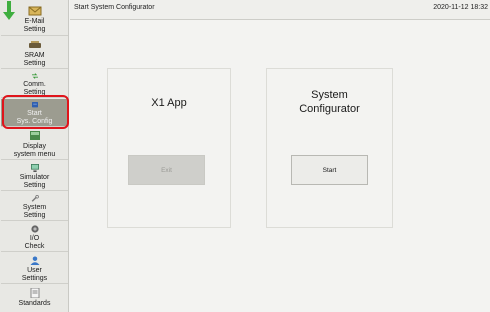 This screenshot has width=490, height=312. I want to click on exit-button: Exit, so click(166, 170).